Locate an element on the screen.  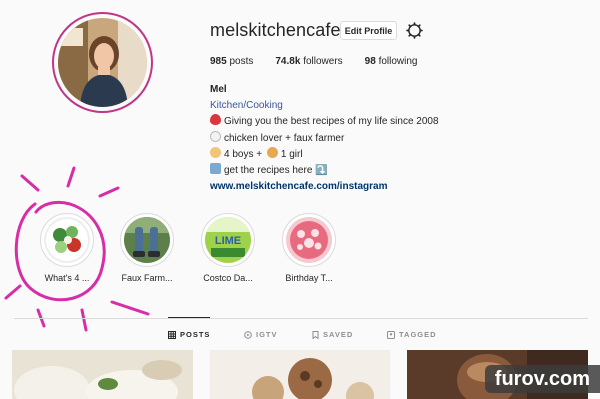
chicken-icon is located at coordinates (215, 136).